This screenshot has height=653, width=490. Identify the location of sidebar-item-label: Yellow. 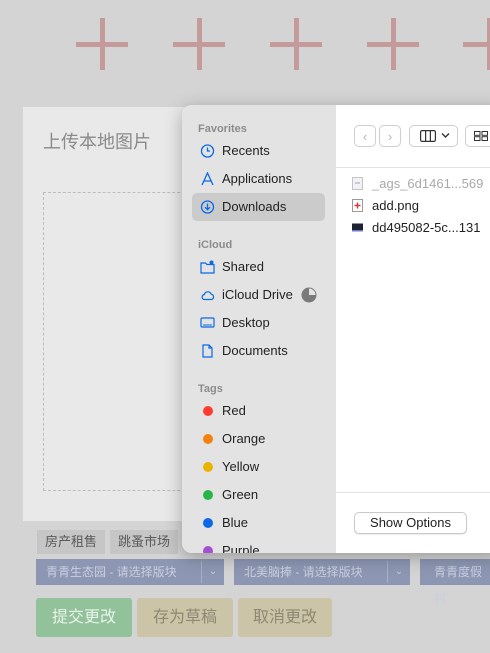
(241, 466).